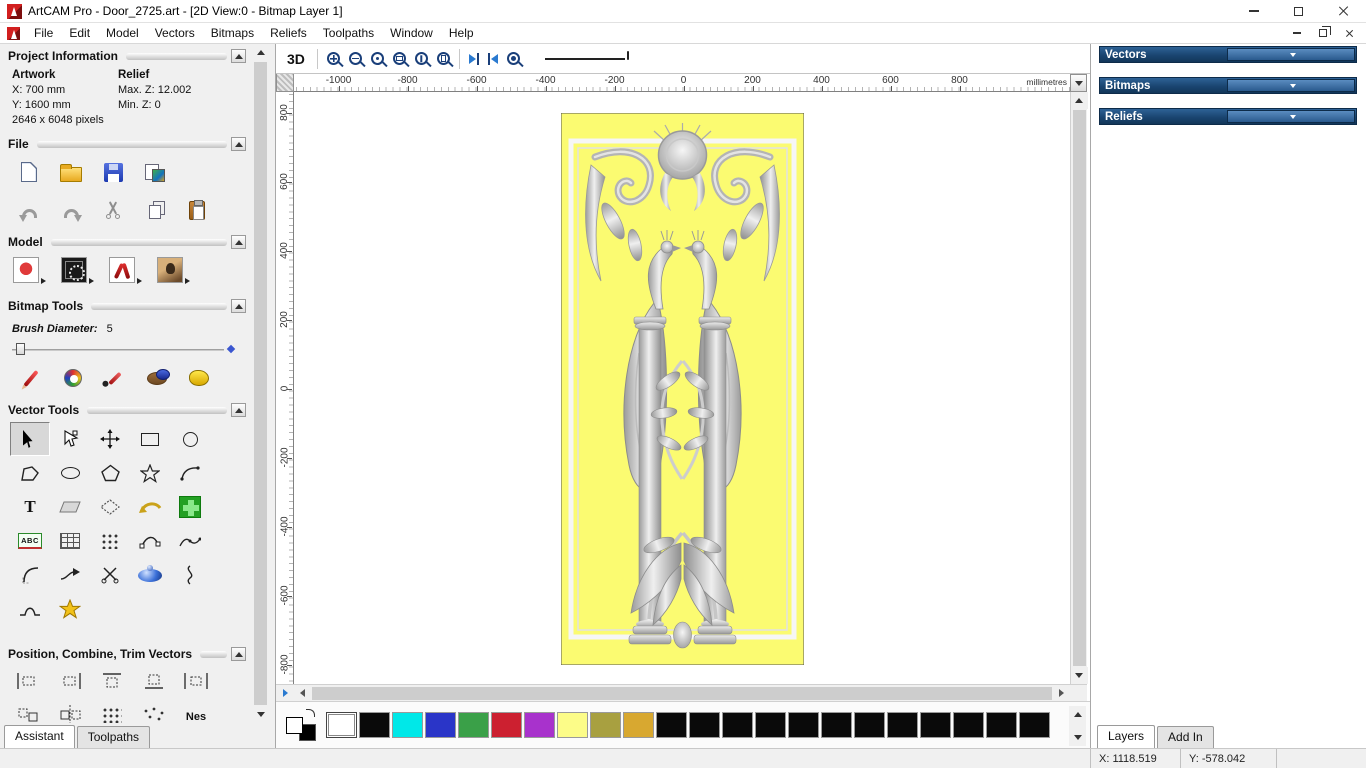 This screenshot has height=768, width=1366. I want to click on create-polyline-tool-icon, so click(30, 473).